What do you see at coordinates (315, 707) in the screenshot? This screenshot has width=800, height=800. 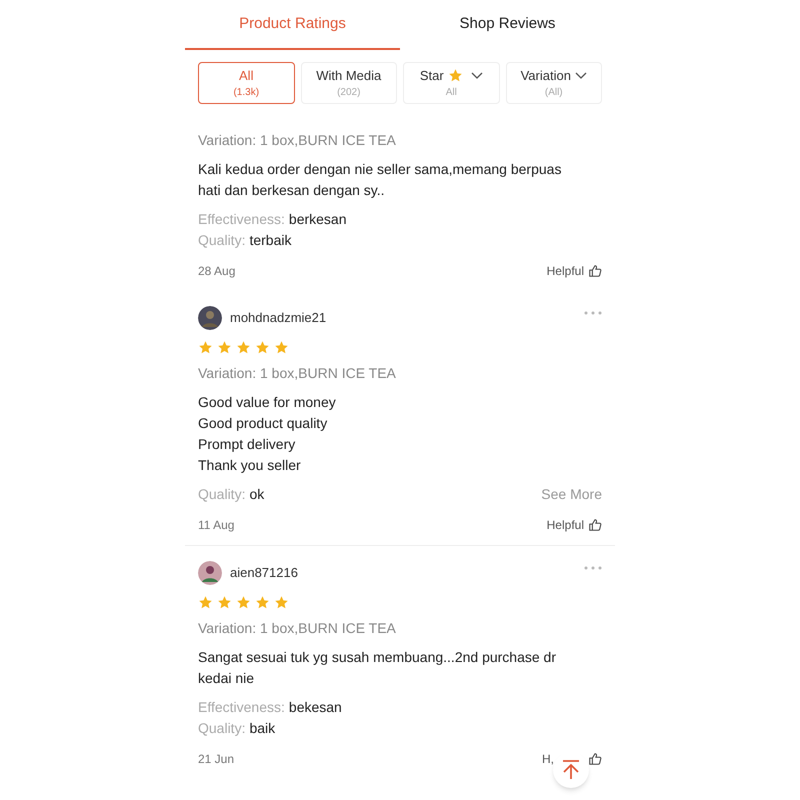 I see `attribute-value: bekesan` at bounding box center [315, 707].